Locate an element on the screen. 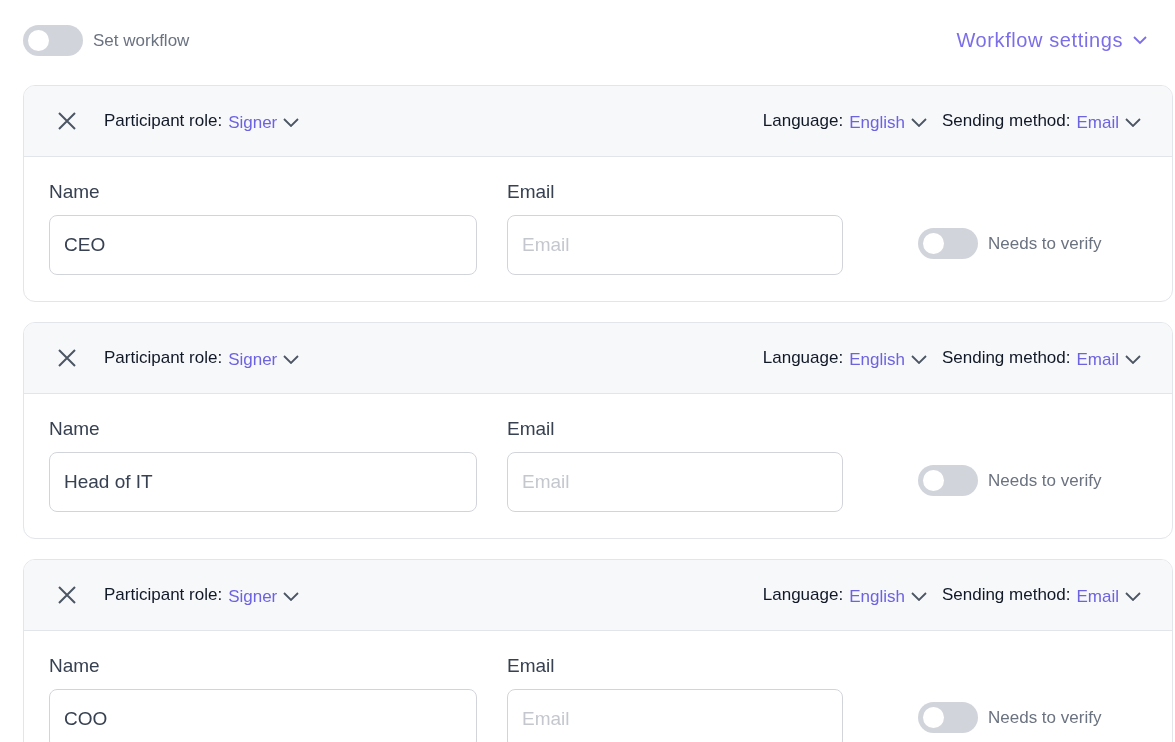  workflow-toggle is located at coordinates (53, 40).